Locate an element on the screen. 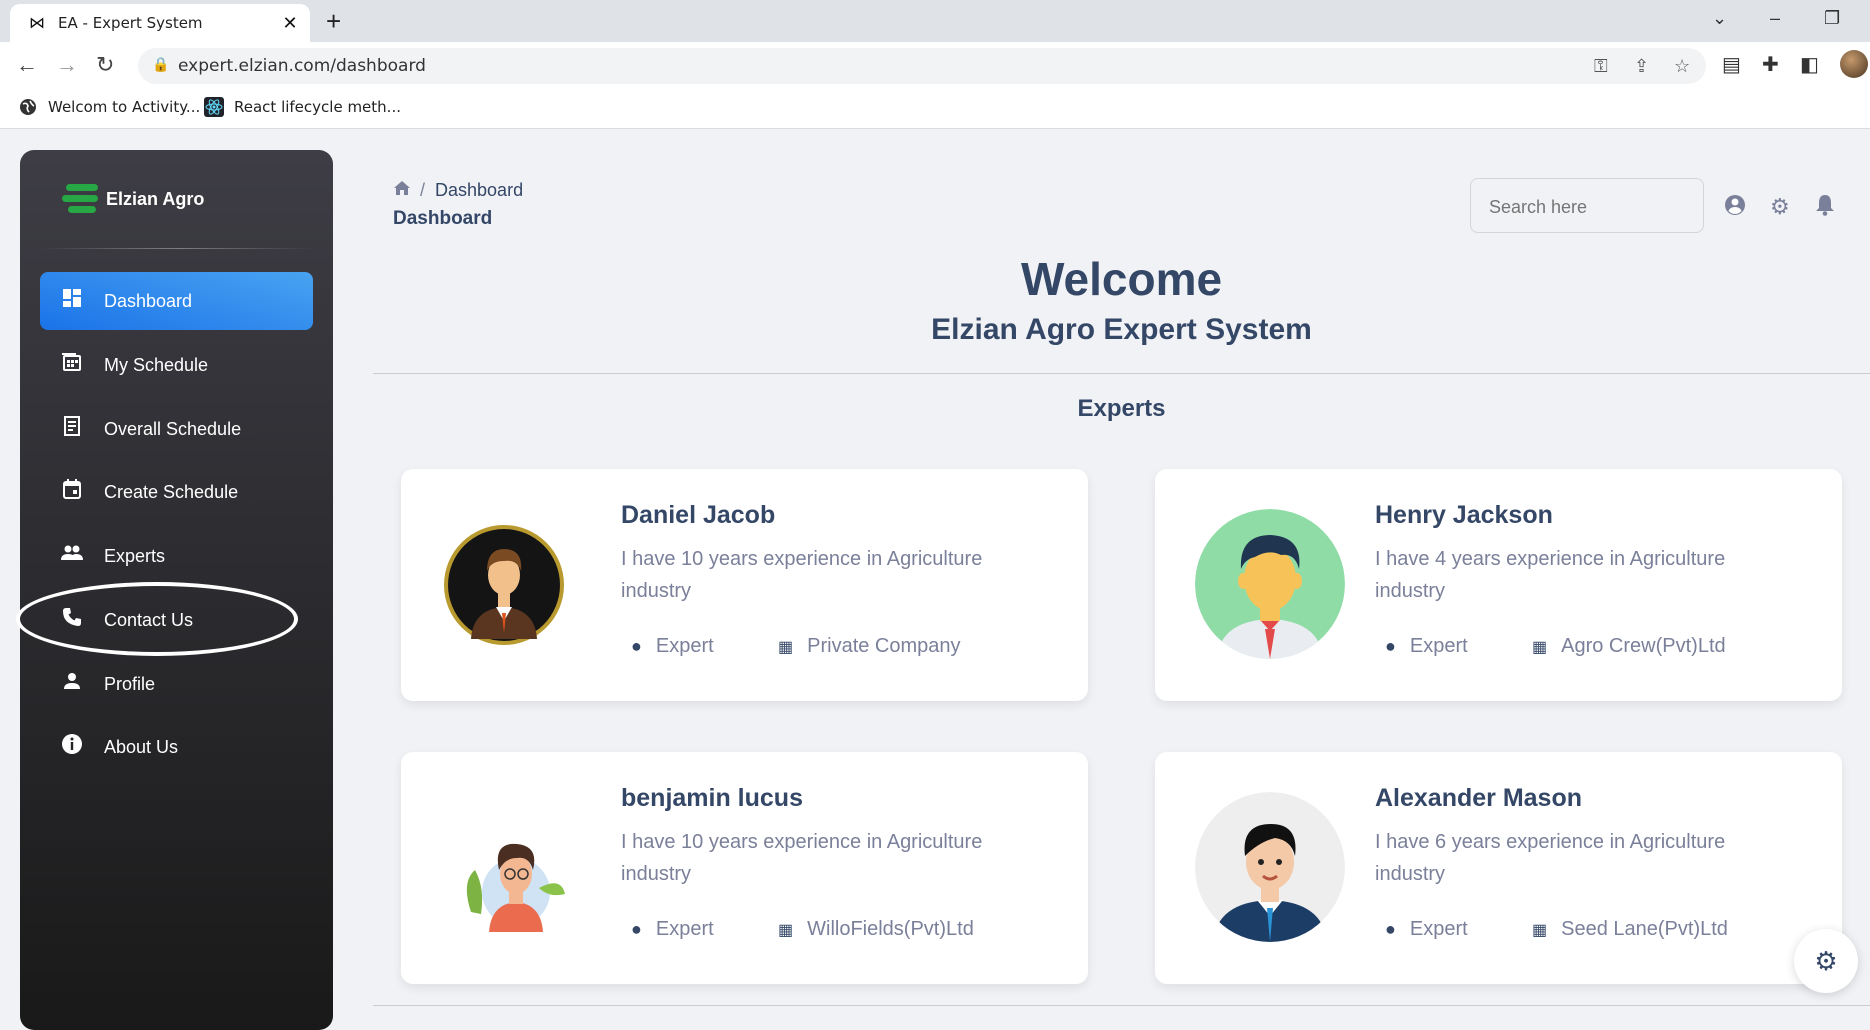 This screenshot has width=1870, height=1030. breadcrumb-current: Dashboard is located at coordinates (479, 190).